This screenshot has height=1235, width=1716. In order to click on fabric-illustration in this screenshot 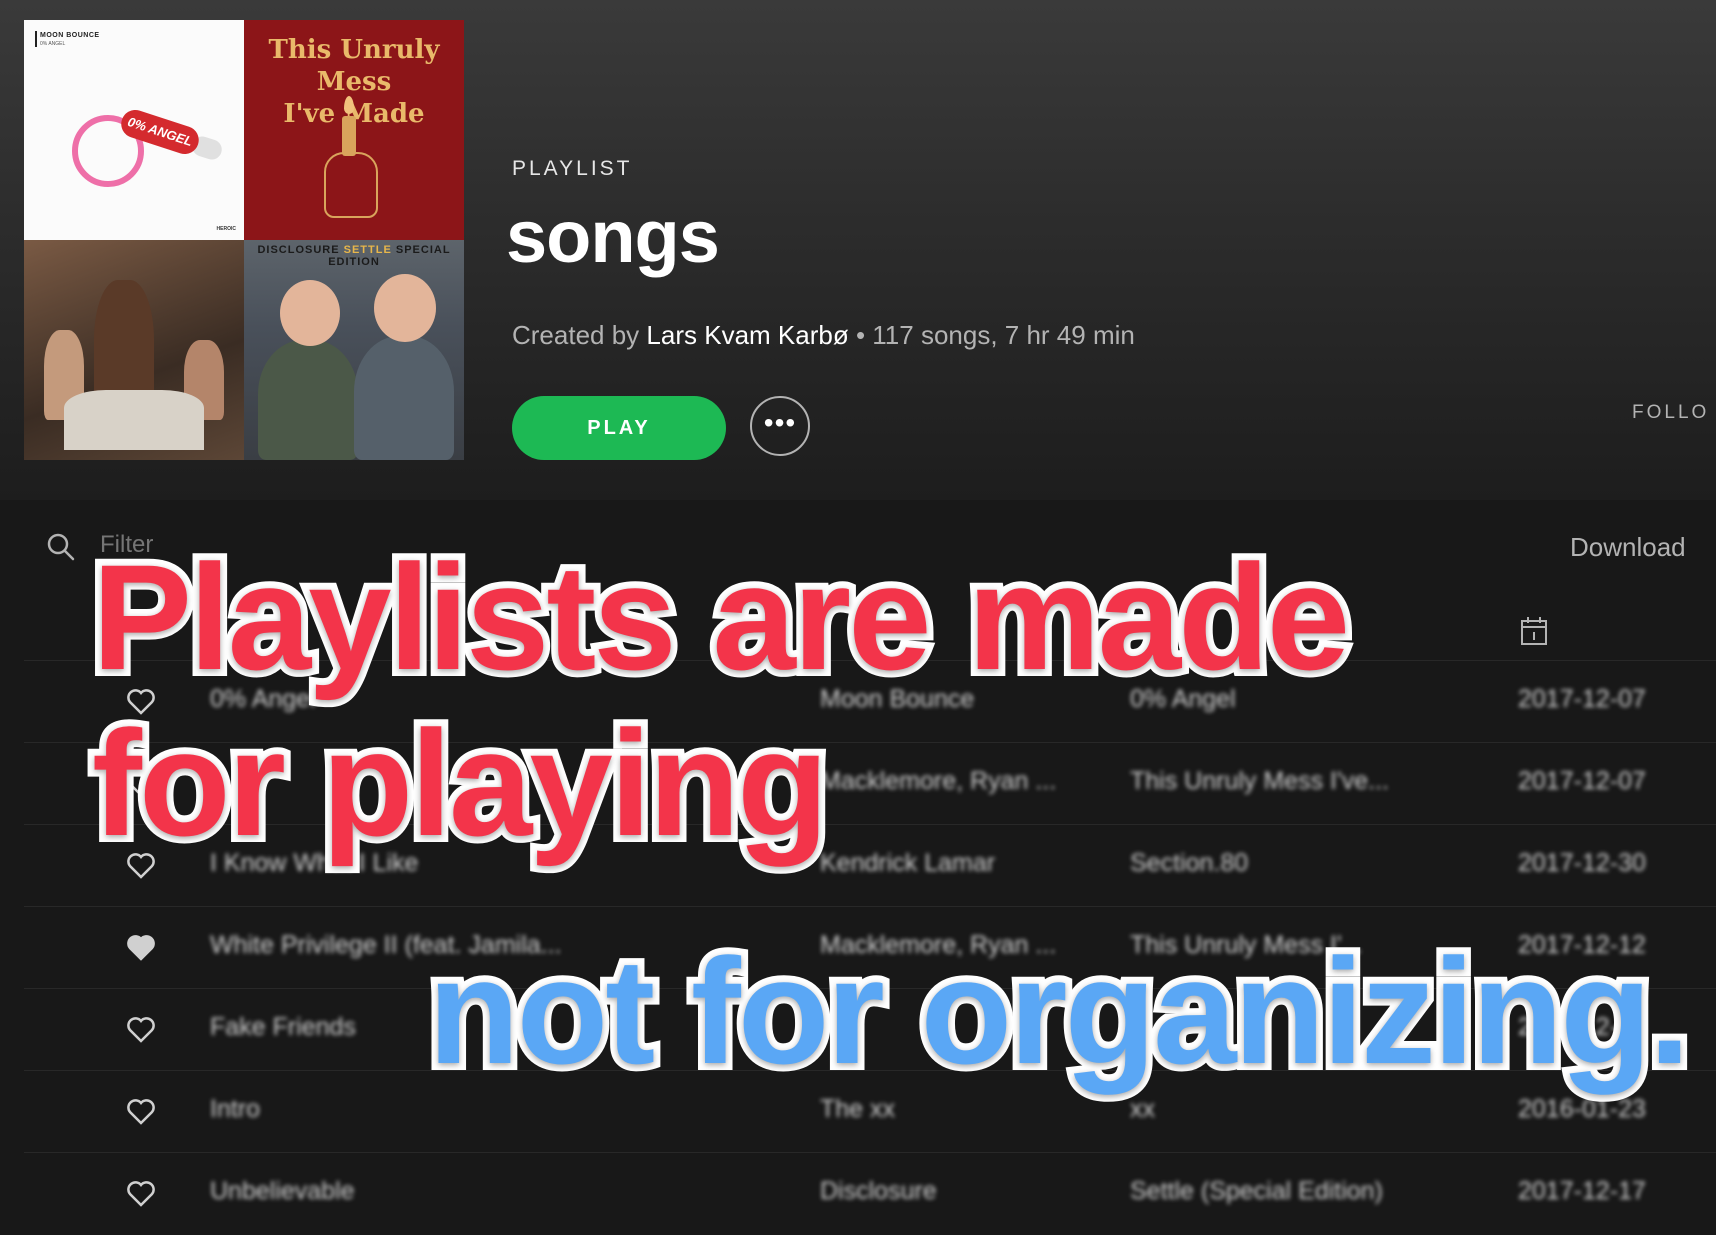, I will do `click(134, 420)`.